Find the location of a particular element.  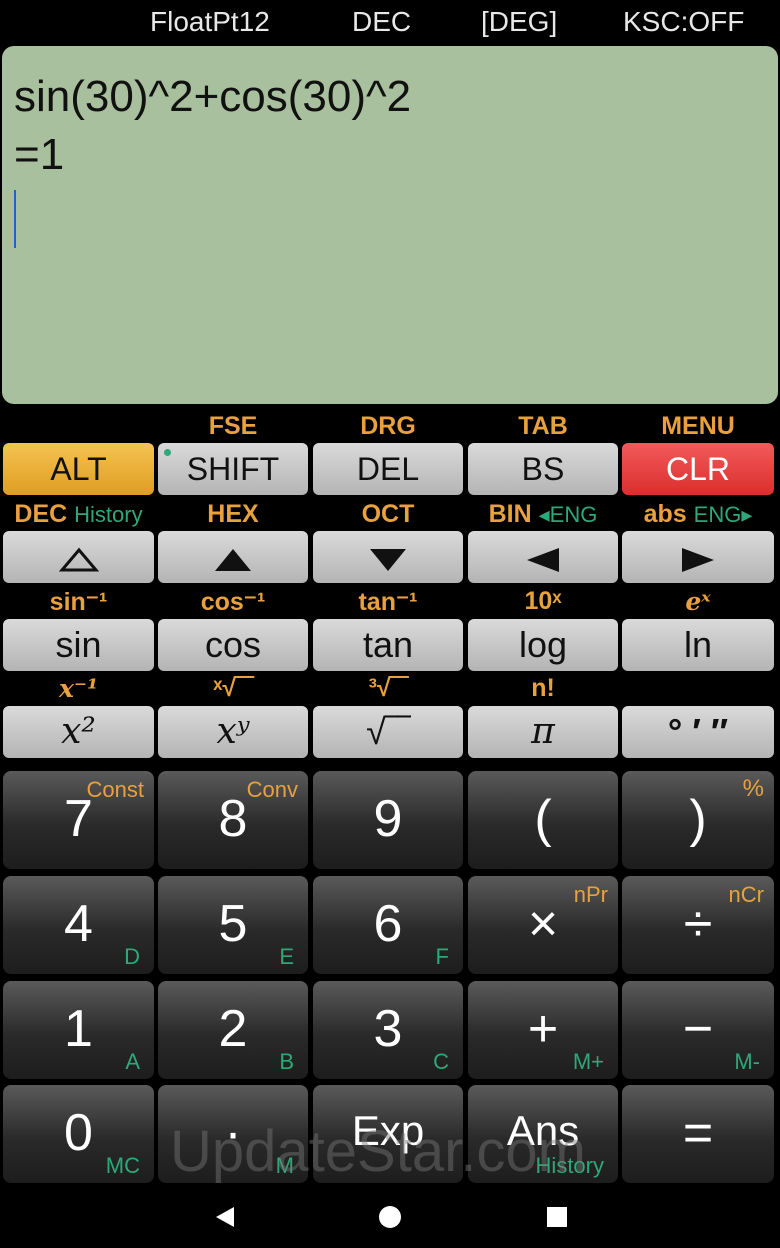

right-button is located at coordinates (698, 557).